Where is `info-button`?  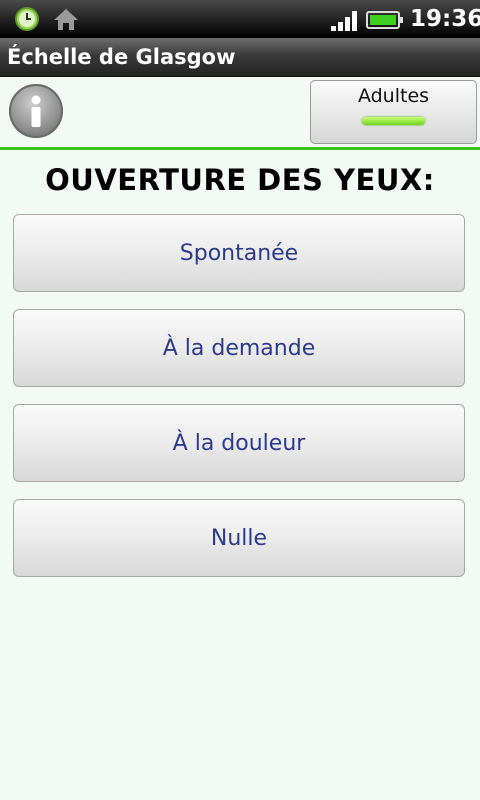
info-button is located at coordinates (36, 111).